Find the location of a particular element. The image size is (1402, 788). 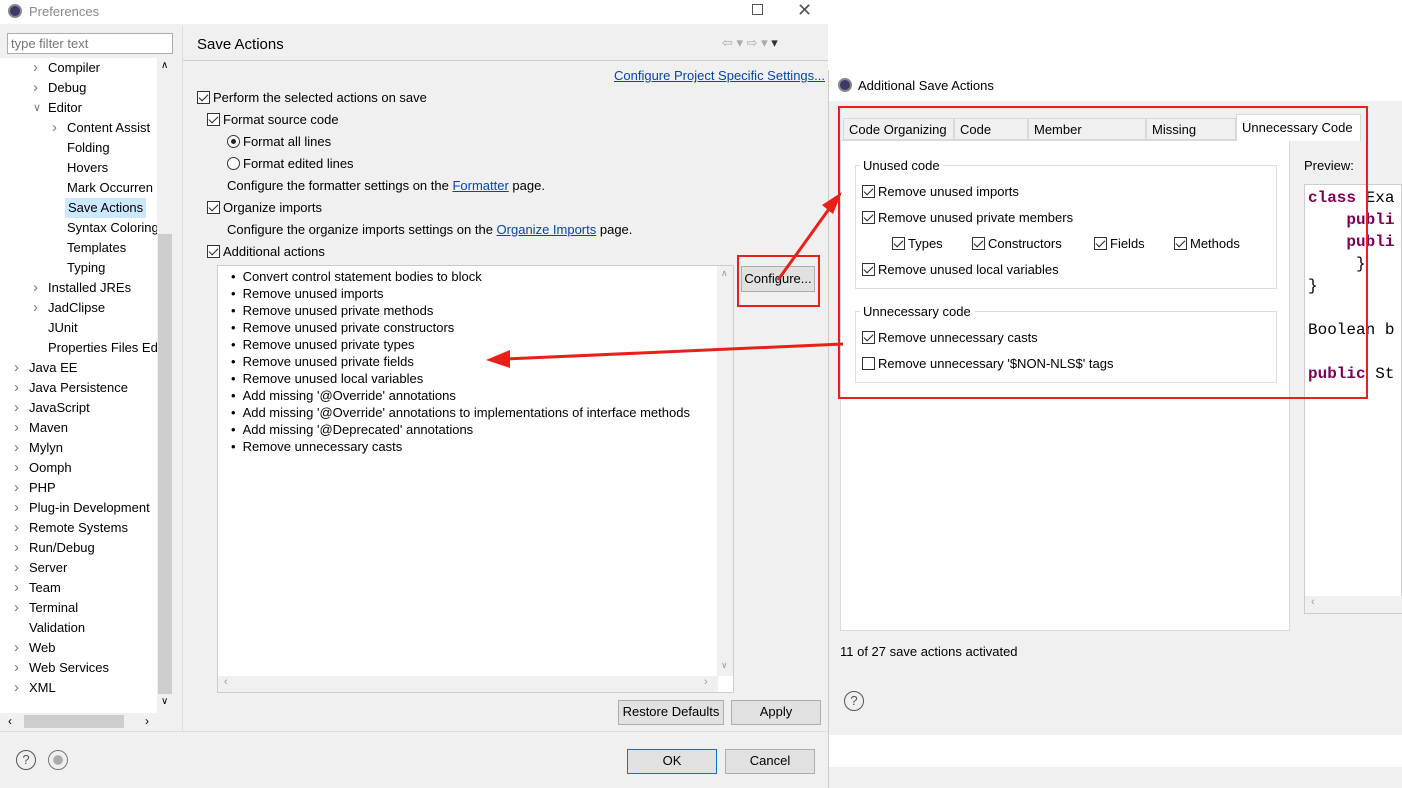

tab-unnecessary-code: Unnecessary Code is located at coordinates (1298, 127).